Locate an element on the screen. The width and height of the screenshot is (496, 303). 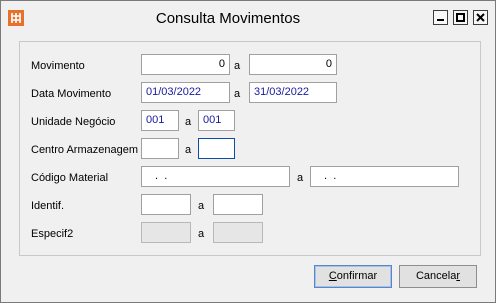
especif2-to-input is located at coordinates (238, 232).